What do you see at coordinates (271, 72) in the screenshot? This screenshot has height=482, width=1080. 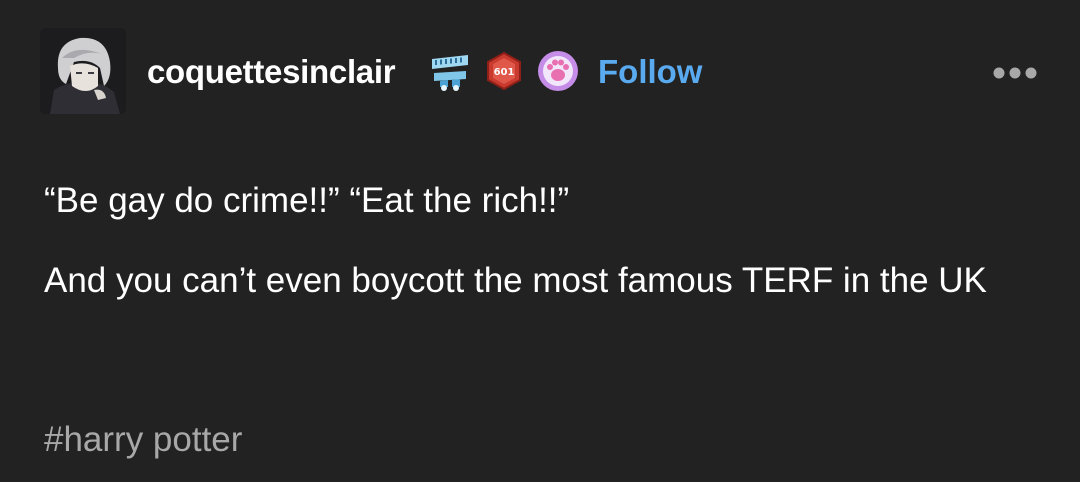 I see `username-link: coquettesinclair` at bounding box center [271, 72].